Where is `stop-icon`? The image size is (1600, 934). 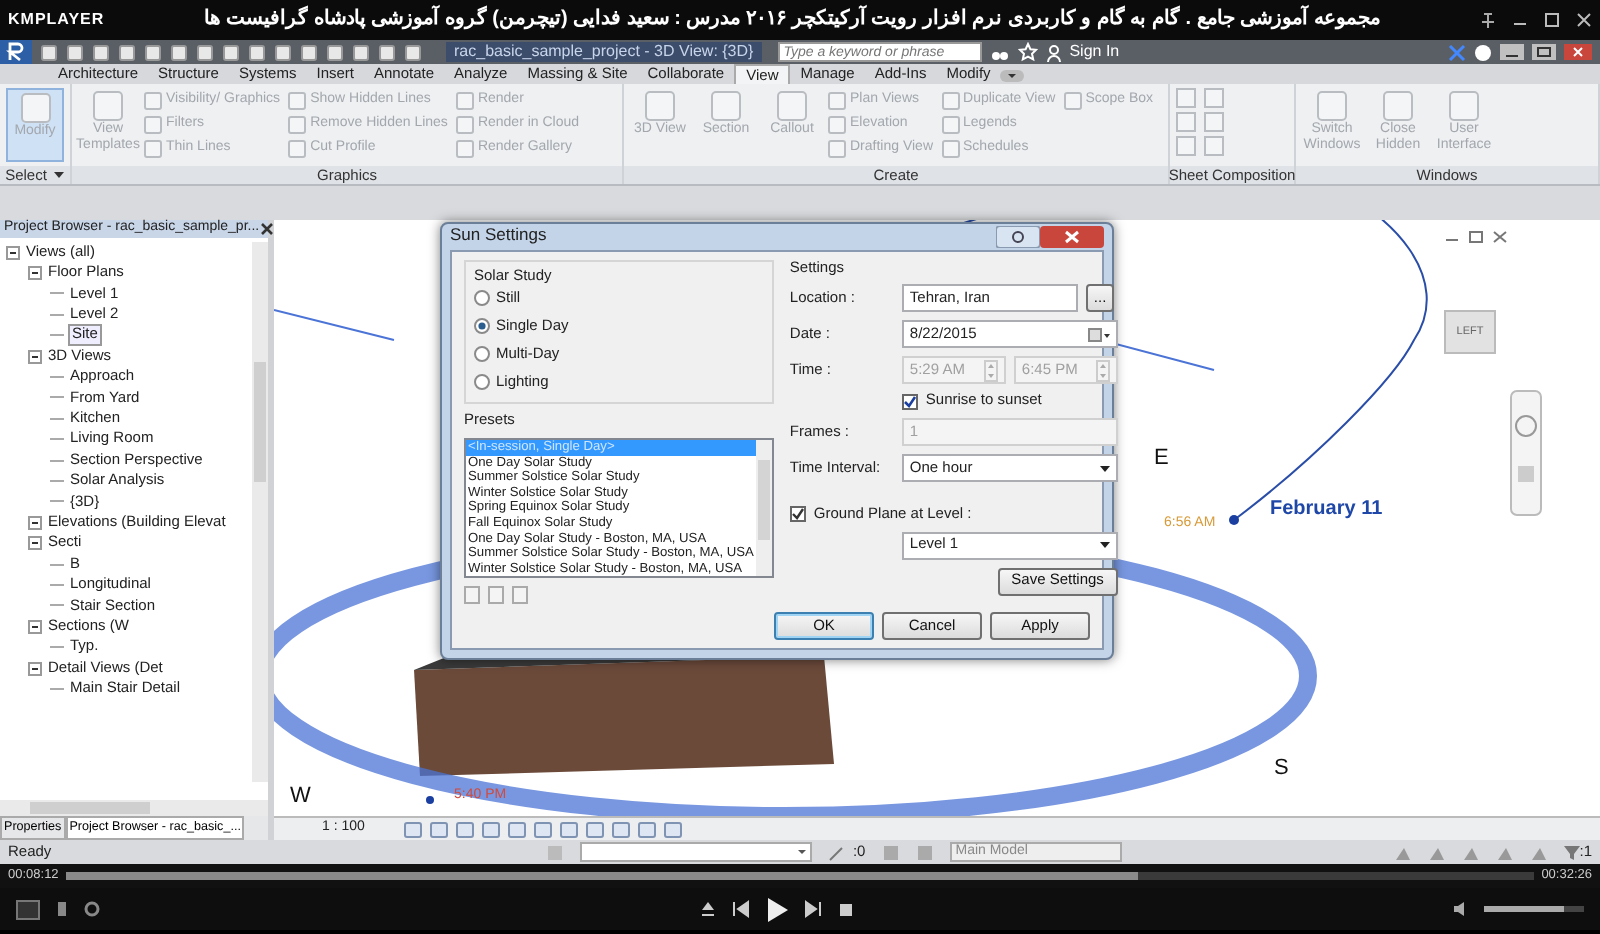 stop-icon is located at coordinates (845, 909).